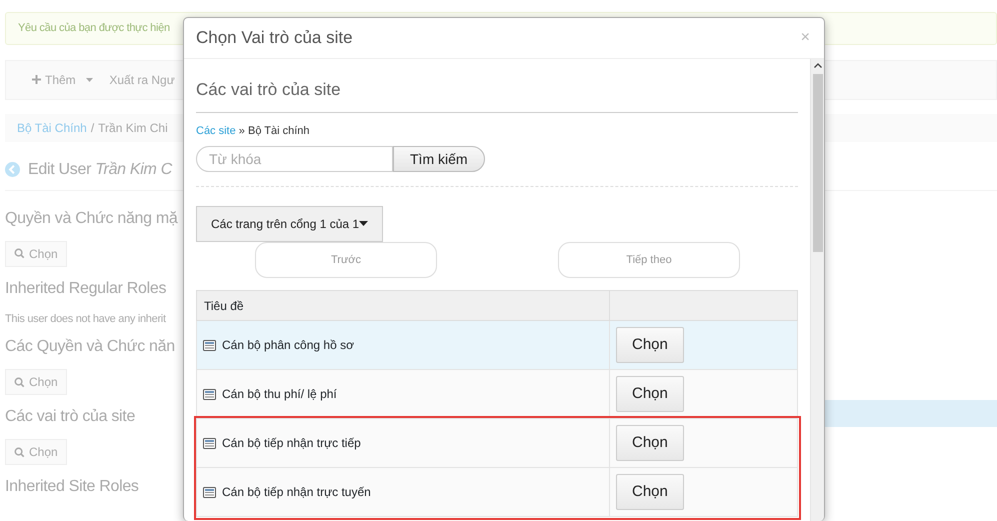  Describe the element at coordinates (90, 80) in the screenshot. I see `caret-icon` at that location.